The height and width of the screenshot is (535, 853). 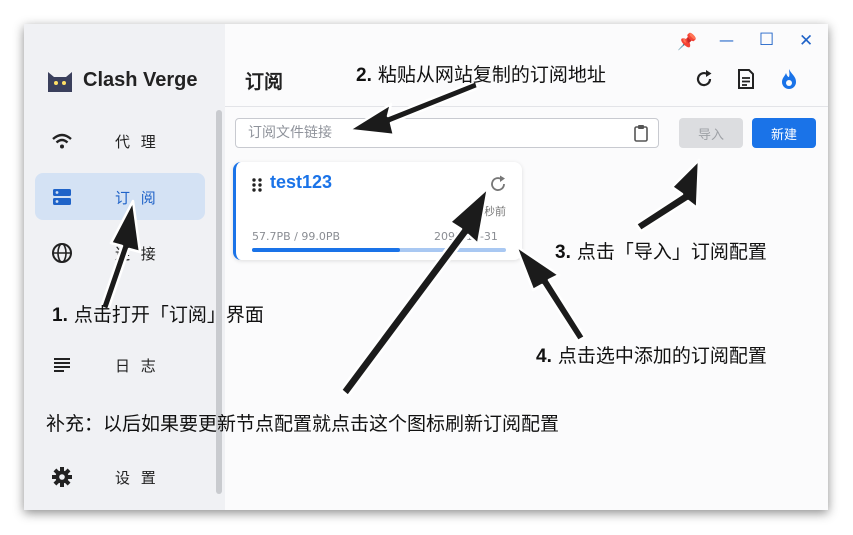 What do you see at coordinates (137, 198) in the screenshot?
I see `sidebar-item-label: 订 阅` at bounding box center [137, 198].